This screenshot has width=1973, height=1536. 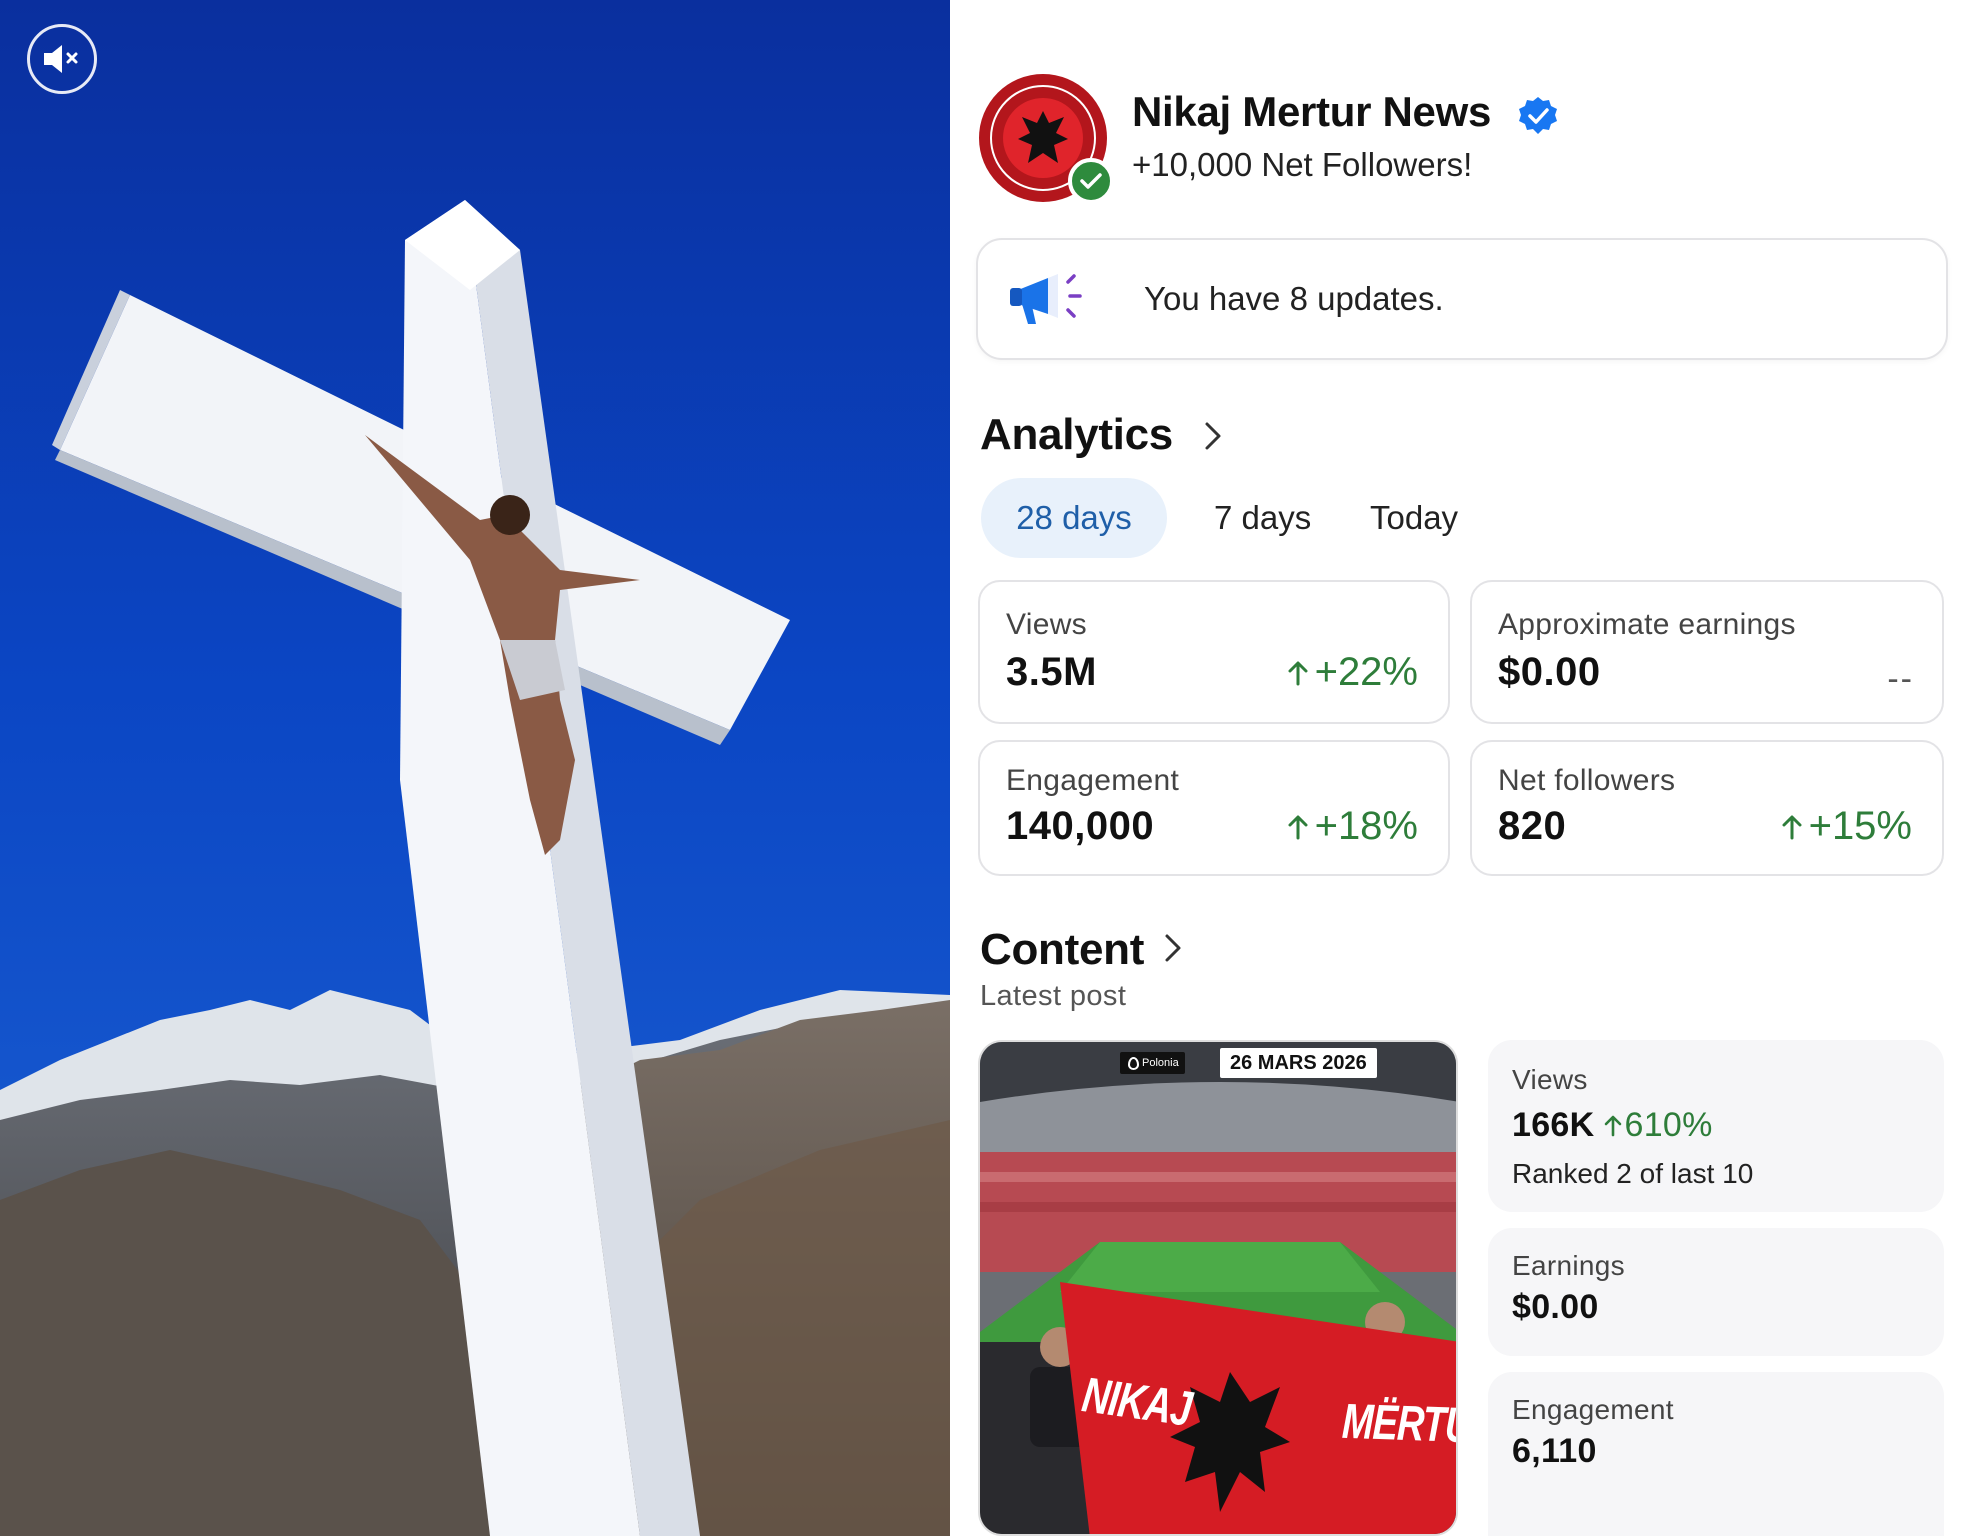 I want to click on earnings-value: $0.00, so click(x=1549, y=672).